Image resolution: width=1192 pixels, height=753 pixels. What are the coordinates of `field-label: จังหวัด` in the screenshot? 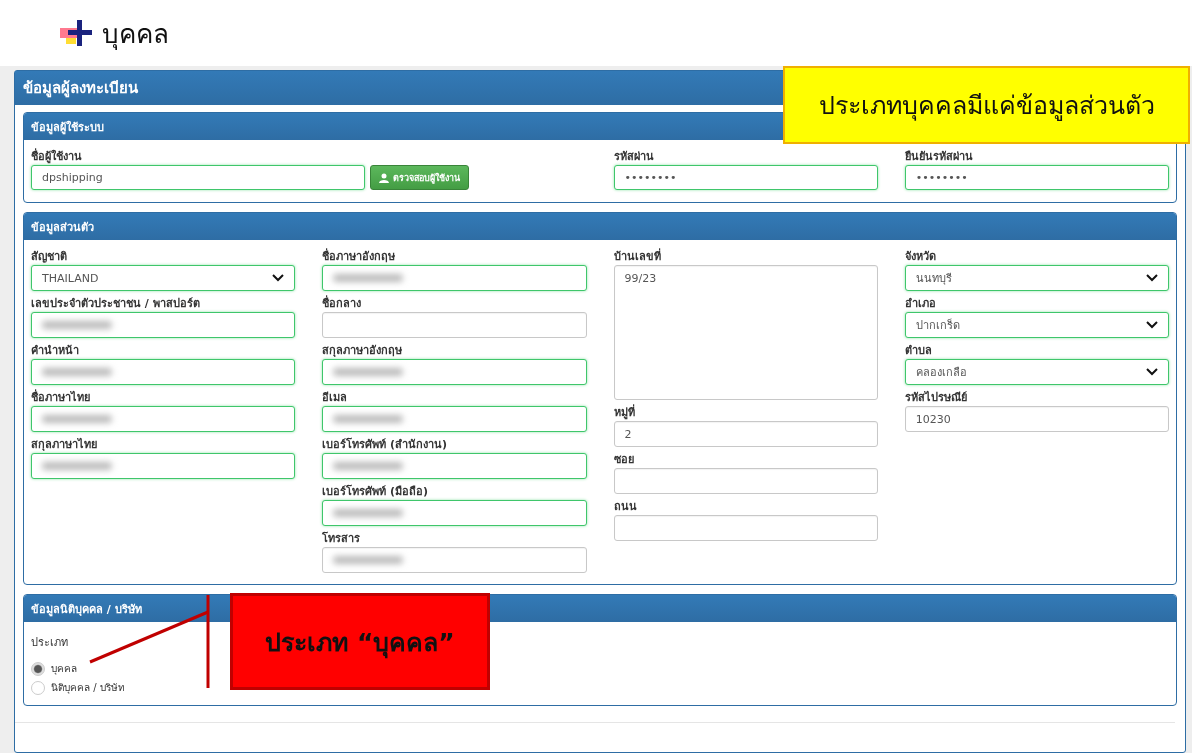 It's located at (920, 257).